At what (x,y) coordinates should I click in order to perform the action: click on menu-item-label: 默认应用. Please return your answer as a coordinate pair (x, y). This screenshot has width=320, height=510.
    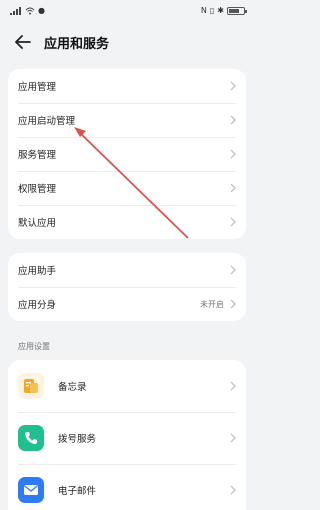
    Looking at the image, I should click on (37, 223).